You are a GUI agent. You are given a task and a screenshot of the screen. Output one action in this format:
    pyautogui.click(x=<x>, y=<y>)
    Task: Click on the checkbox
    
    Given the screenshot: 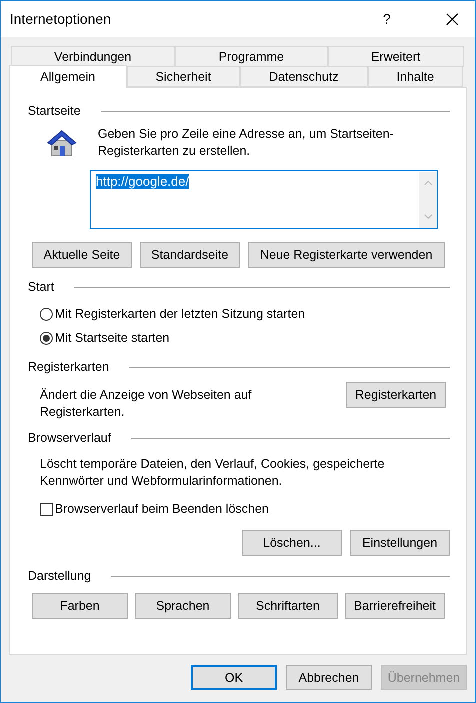 What is the action you would take?
    pyautogui.click(x=46, y=509)
    